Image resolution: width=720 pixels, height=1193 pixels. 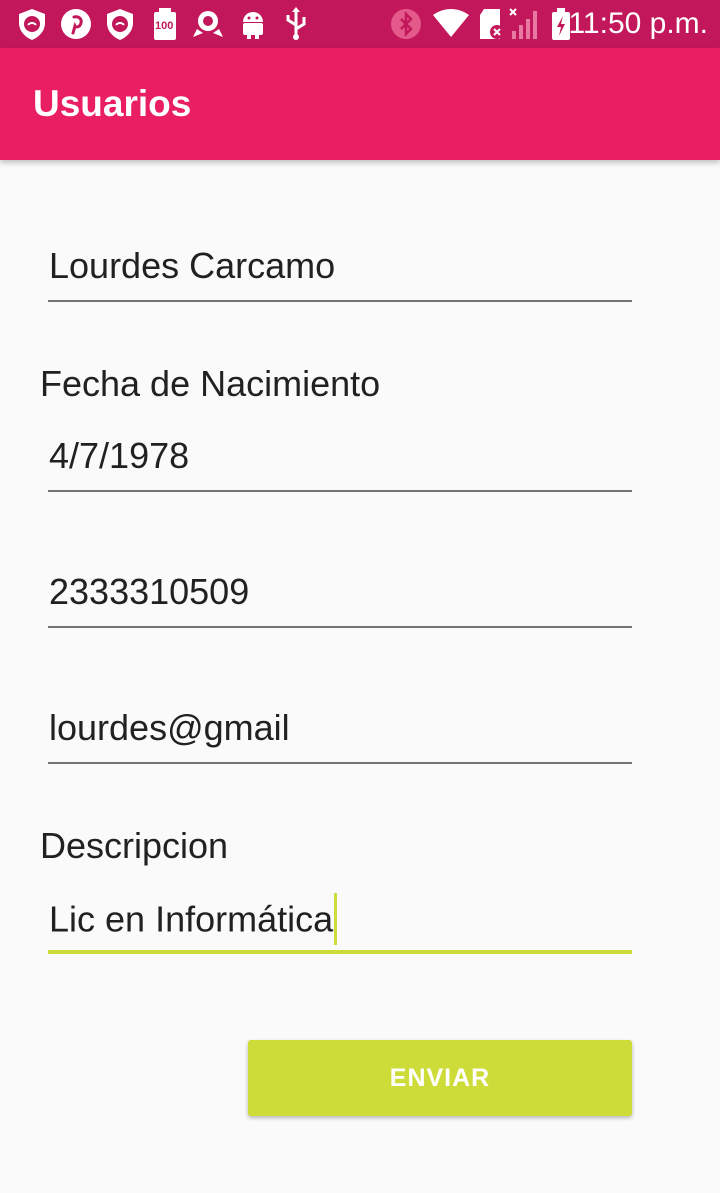 I want to click on birth-date-value: 4/7/1978, so click(x=119, y=455).